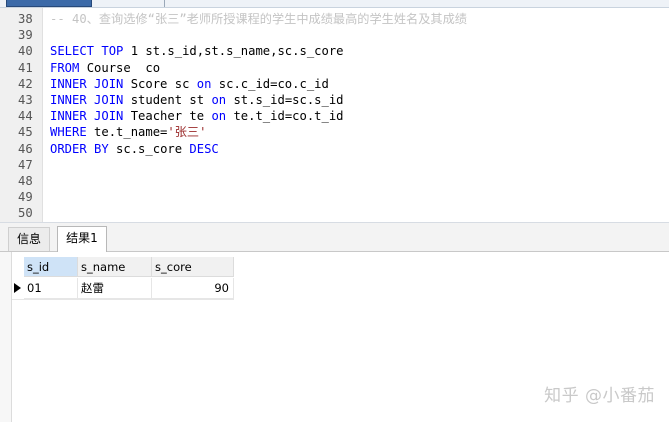 Image resolution: width=669 pixels, height=422 pixels. What do you see at coordinates (160, 83) in the screenshot?
I see `sql-token: Score sc` at bounding box center [160, 83].